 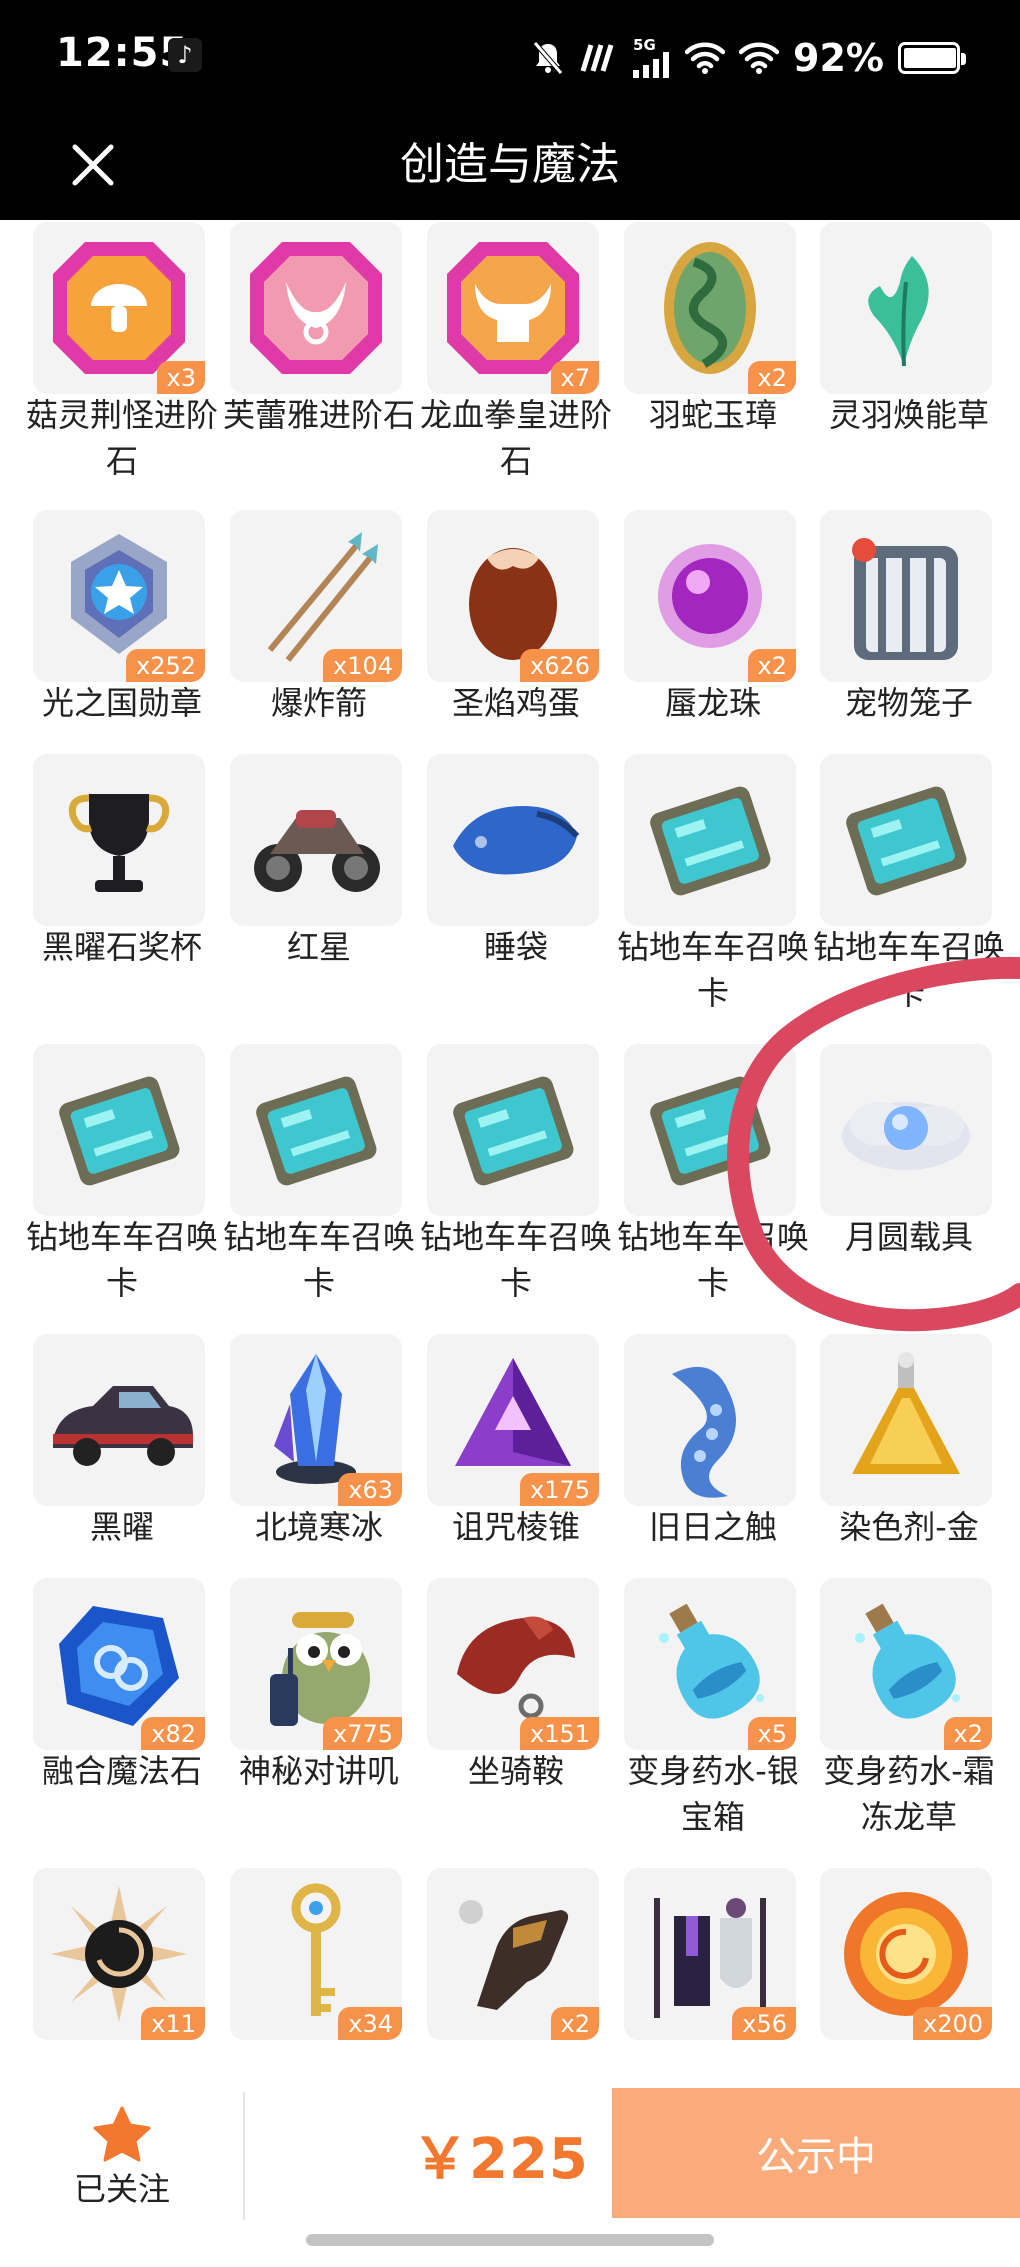 What do you see at coordinates (510, 55) in the screenshot?
I see `status-bar: 12:55 ♪ 5G 92%` at bounding box center [510, 55].